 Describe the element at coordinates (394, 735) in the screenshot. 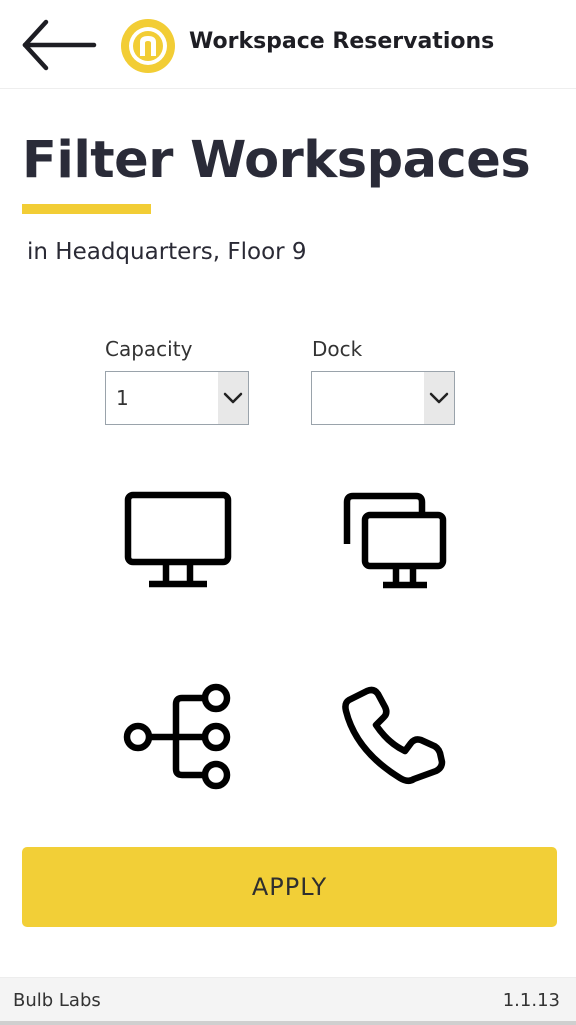

I see `phone-icon` at that location.